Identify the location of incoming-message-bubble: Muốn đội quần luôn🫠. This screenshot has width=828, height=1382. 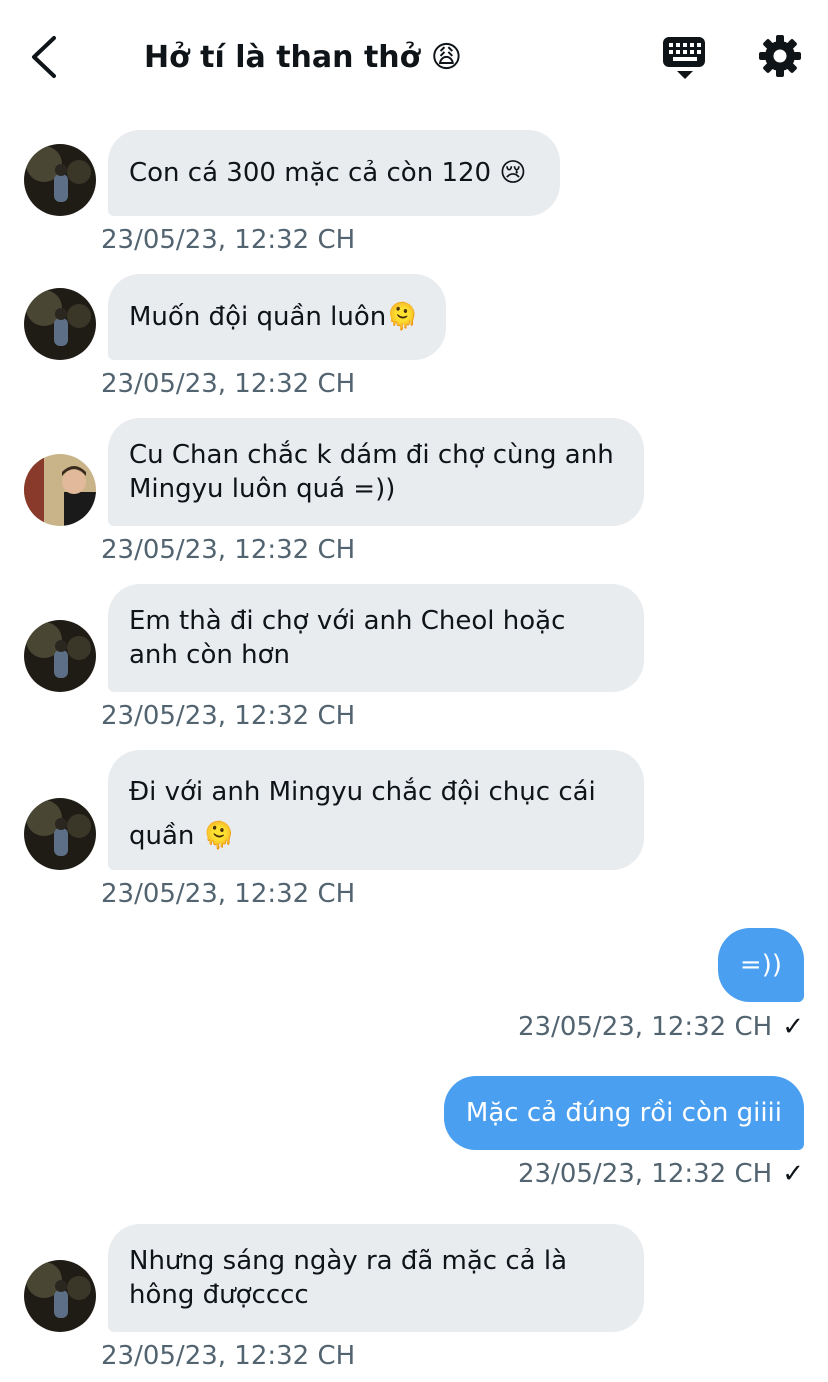
(277, 317).